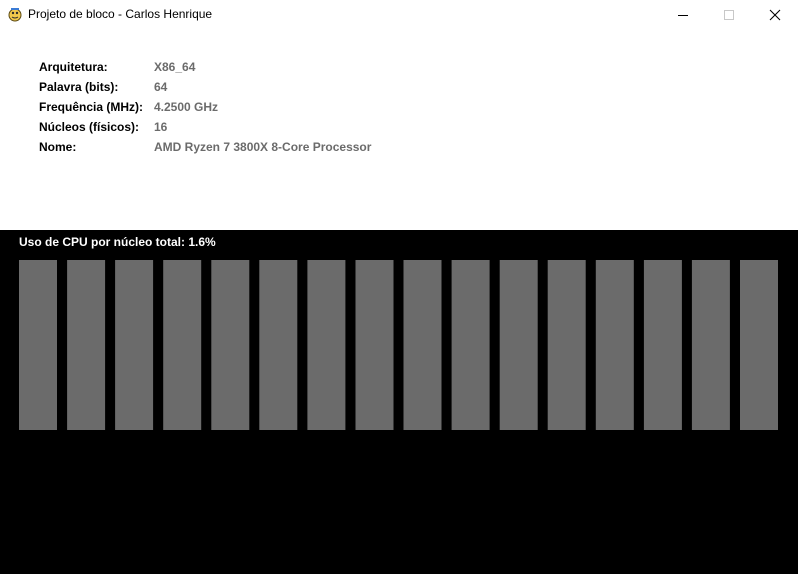 This screenshot has width=798, height=574. I want to click on pygame-snake-icon, so click(15, 15).